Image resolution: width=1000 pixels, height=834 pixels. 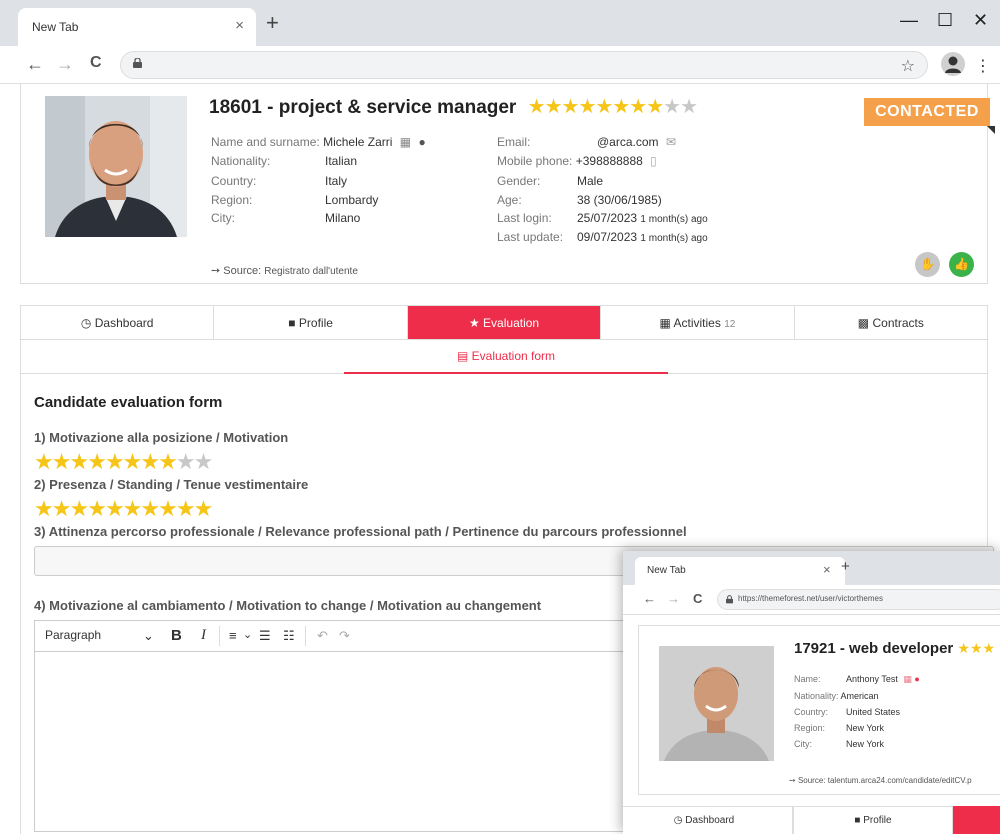 I want to click on paragraph-select: Paragraph, so click(x=73, y=635).